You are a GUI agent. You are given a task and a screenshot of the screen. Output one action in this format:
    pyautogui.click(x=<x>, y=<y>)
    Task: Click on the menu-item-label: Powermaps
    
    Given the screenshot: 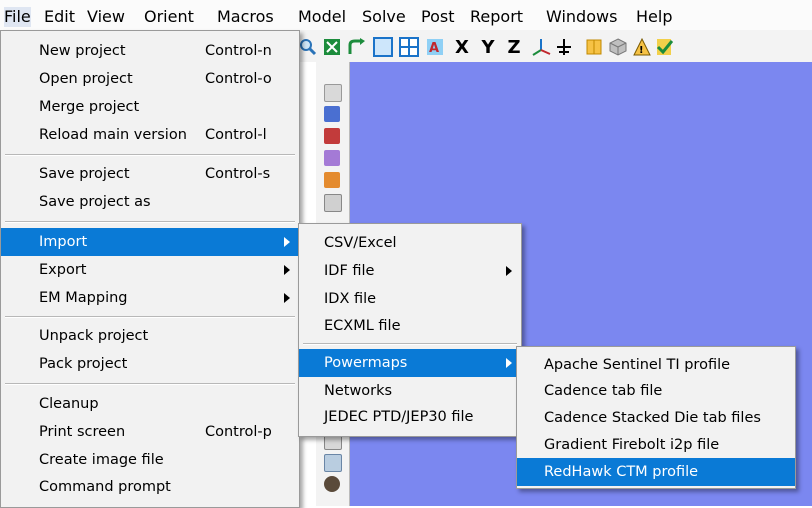 What is the action you would take?
    pyautogui.click(x=366, y=363)
    